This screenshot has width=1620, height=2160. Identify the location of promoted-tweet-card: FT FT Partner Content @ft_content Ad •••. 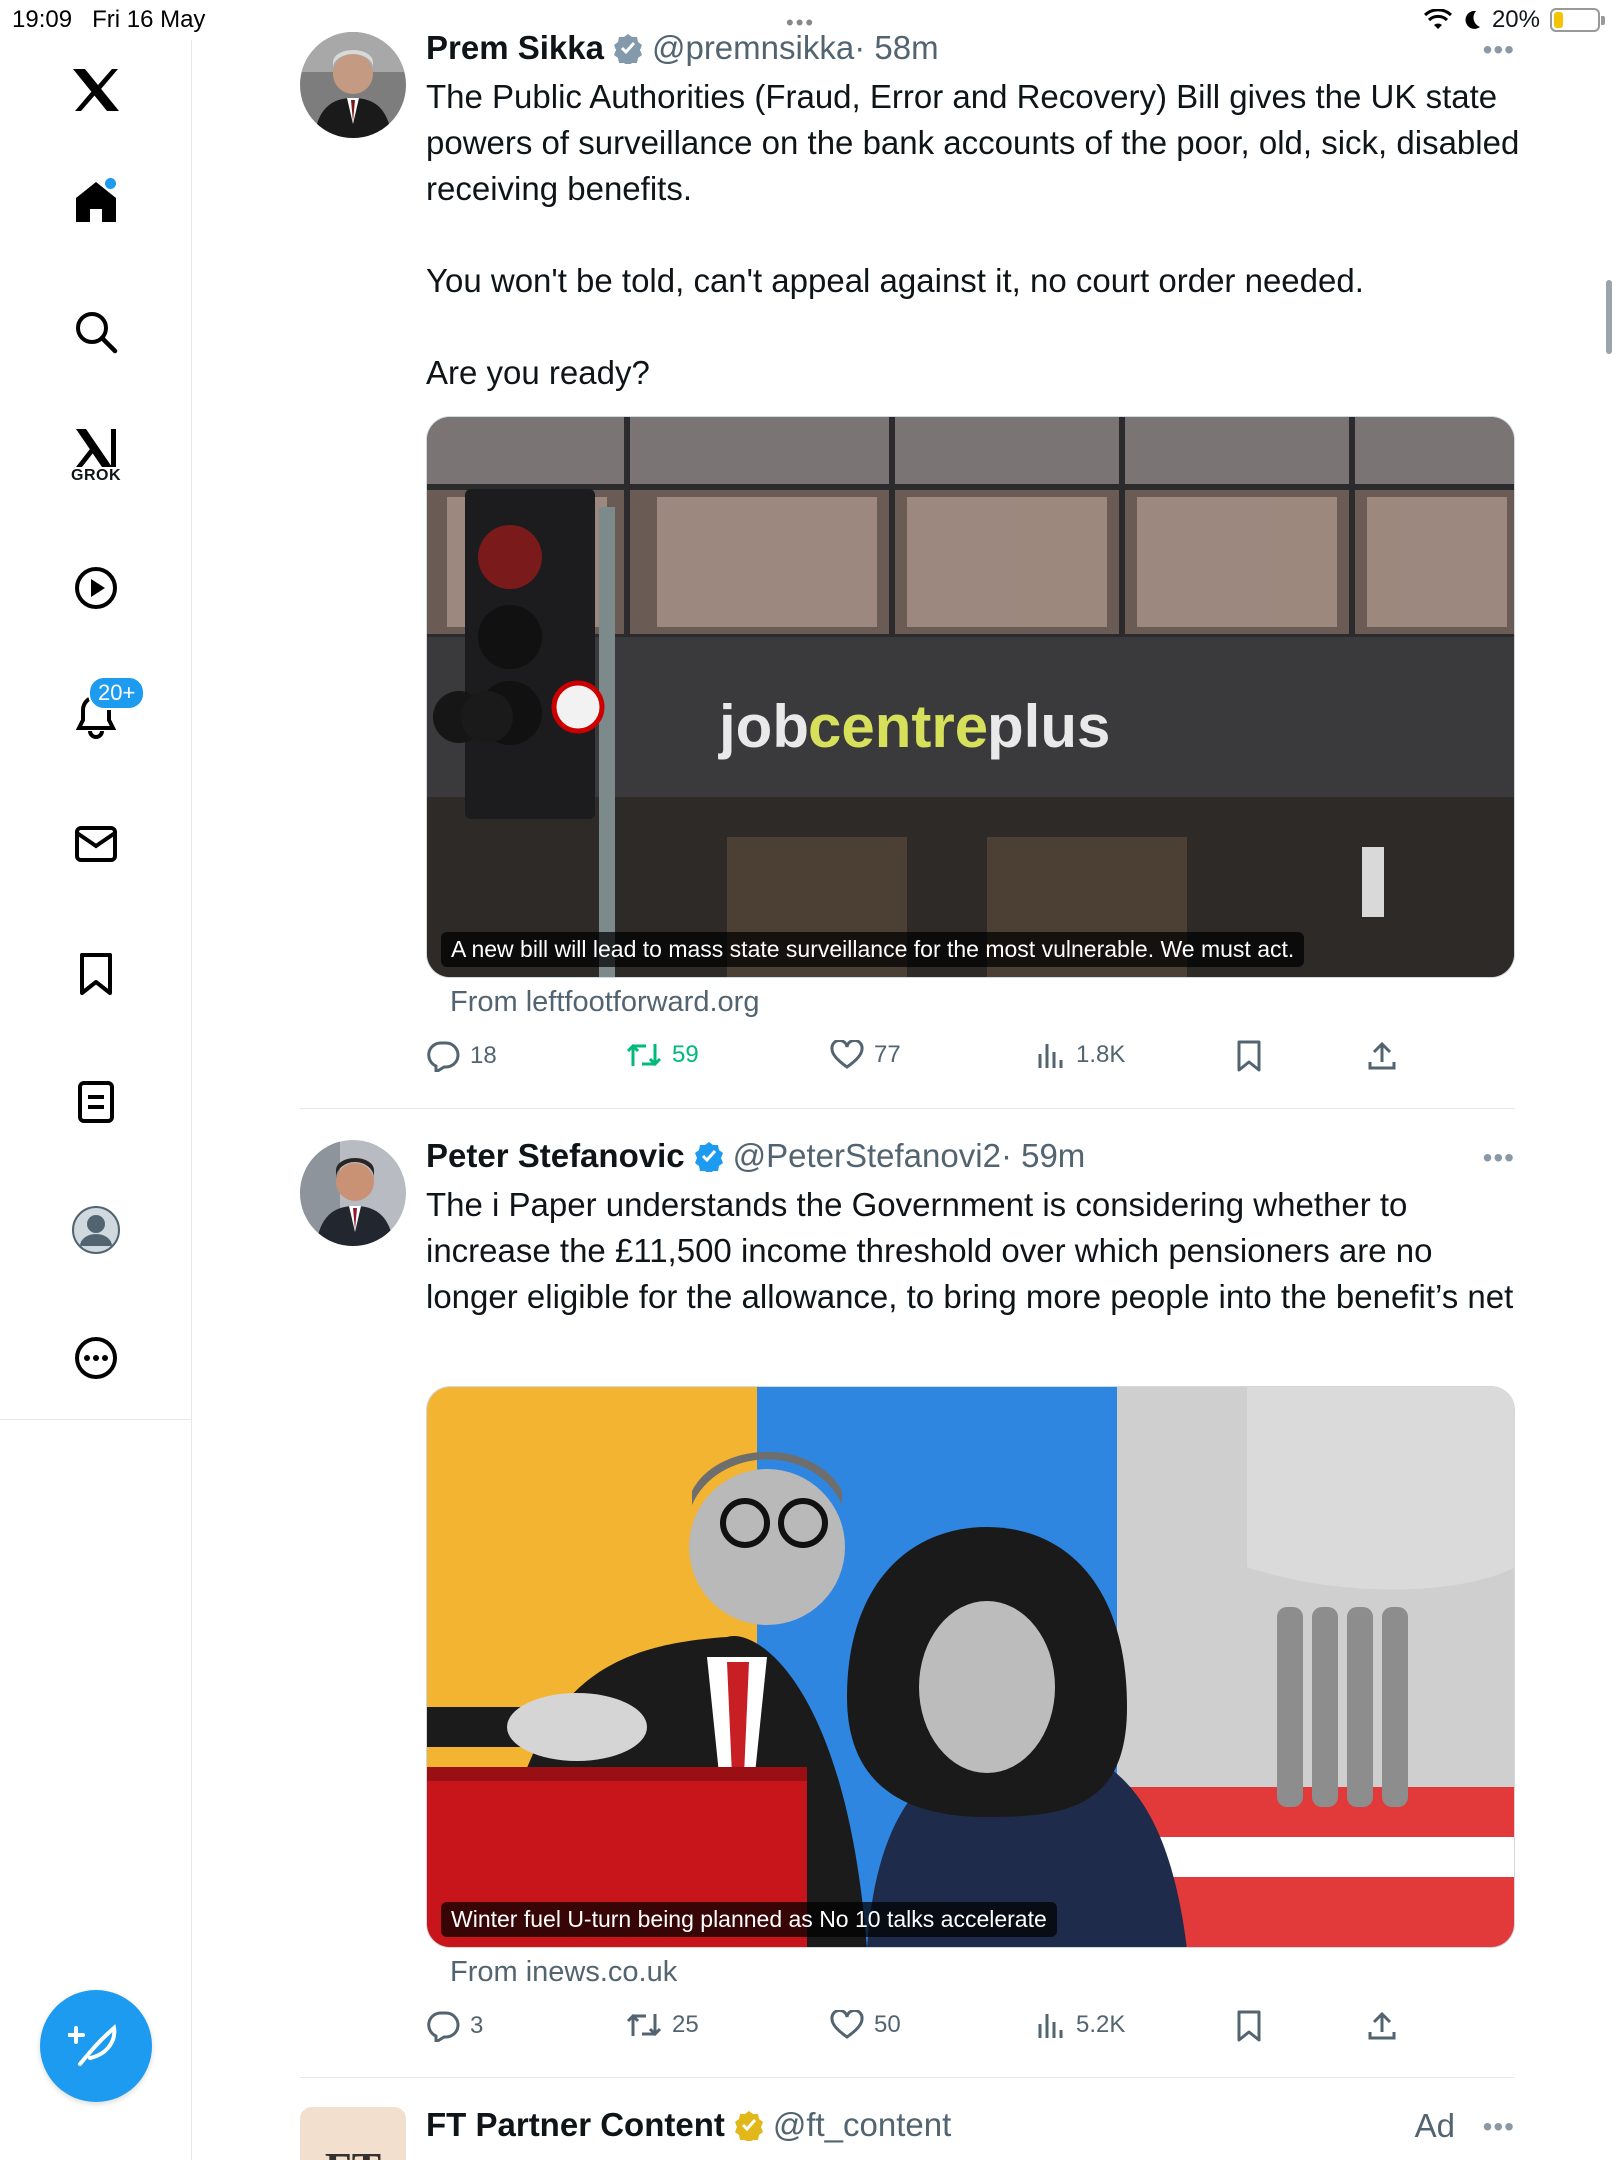
(907, 2118).